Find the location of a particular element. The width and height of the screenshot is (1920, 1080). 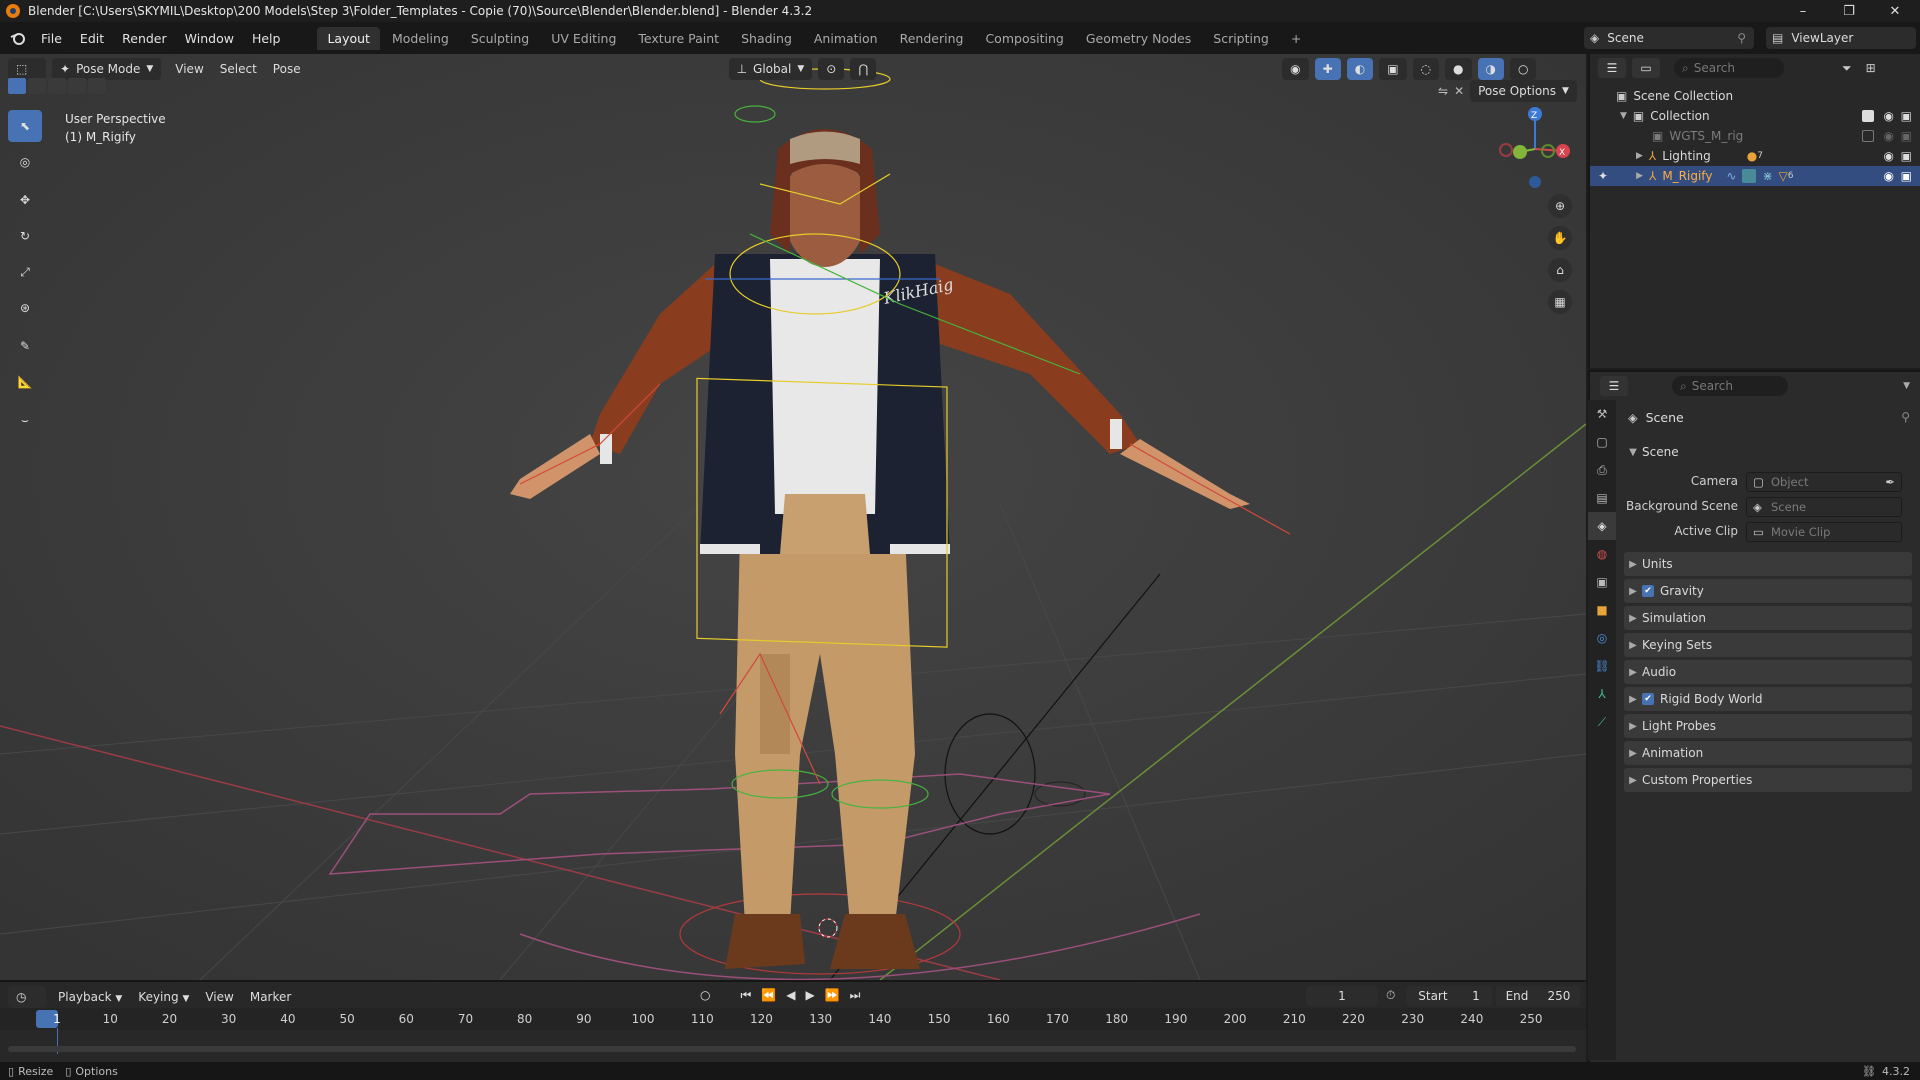

next-keyframe-icon: ⏩ is located at coordinates (832, 995).